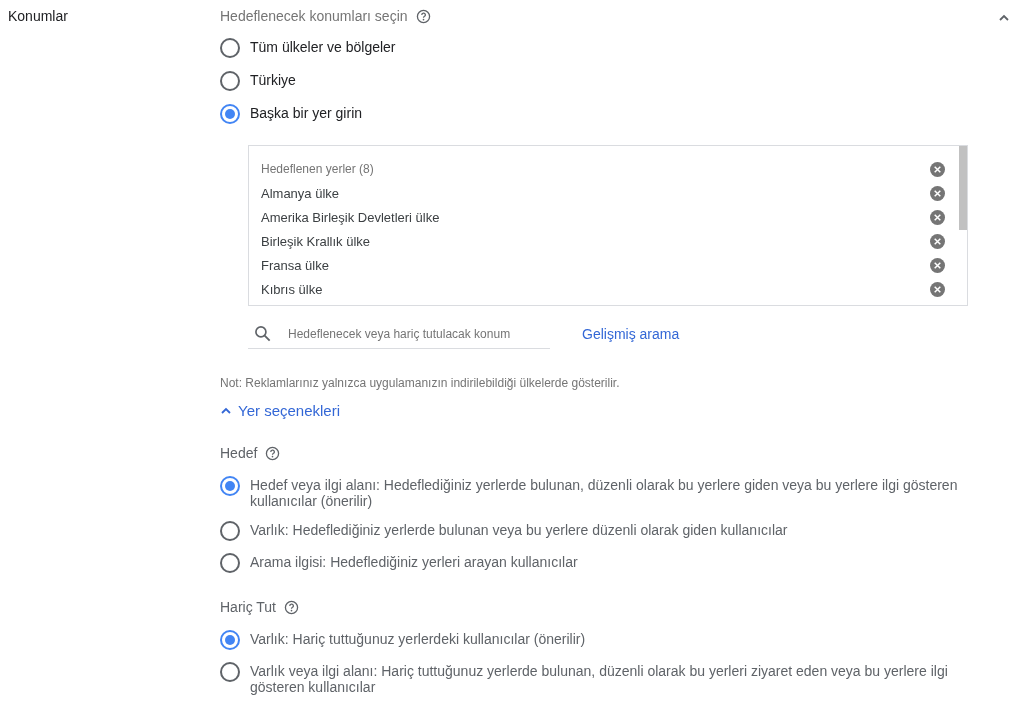  I want to click on place-item: Almanya ülke, so click(300, 193).